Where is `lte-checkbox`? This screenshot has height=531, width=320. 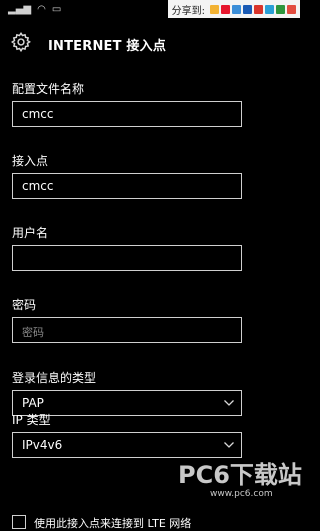
lte-checkbox is located at coordinates (19, 522).